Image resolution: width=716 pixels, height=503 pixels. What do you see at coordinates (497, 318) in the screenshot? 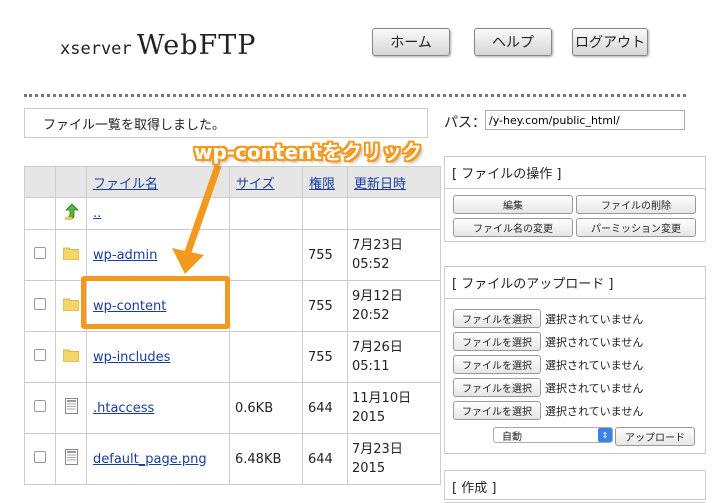
I see `choose-file-button-1: ファイルを選択` at bounding box center [497, 318].